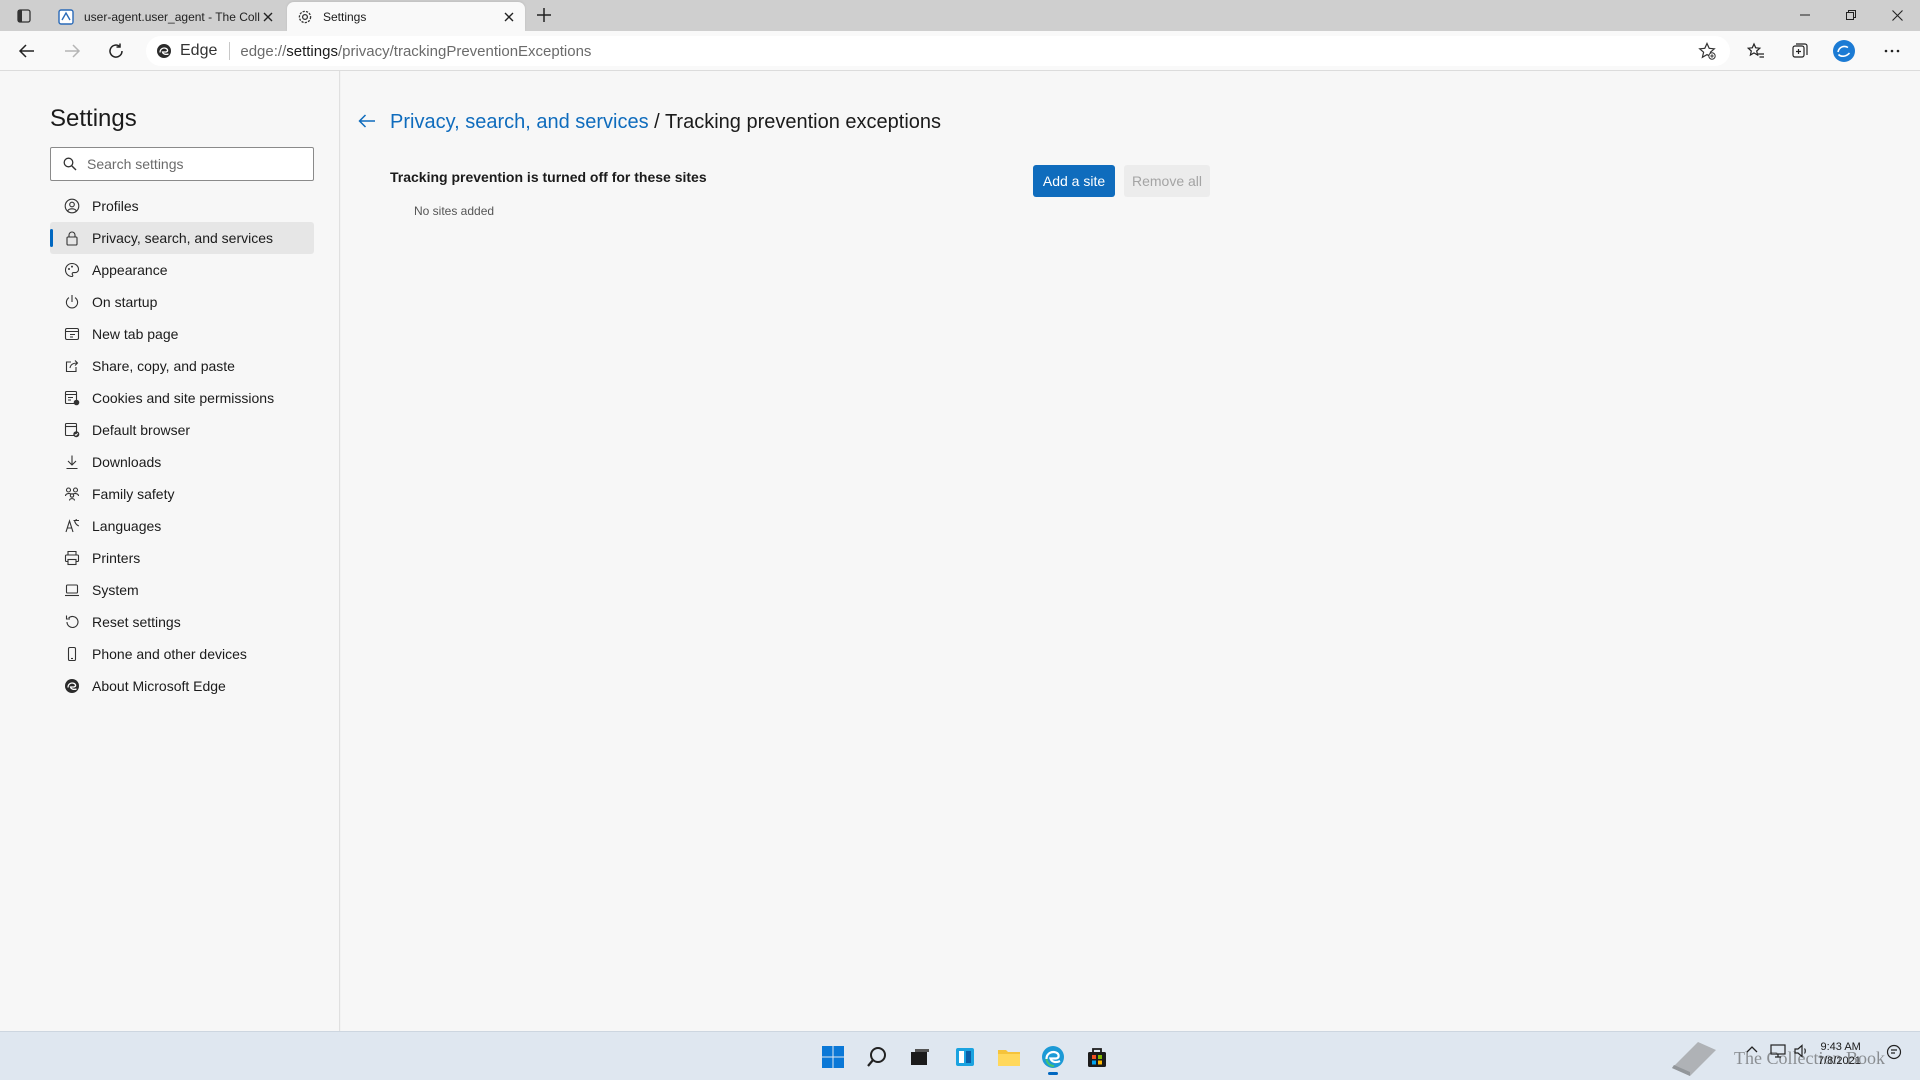  Describe the element at coordinates (1802, 1051) in the screenshot. I see `volume-icon` at that location.